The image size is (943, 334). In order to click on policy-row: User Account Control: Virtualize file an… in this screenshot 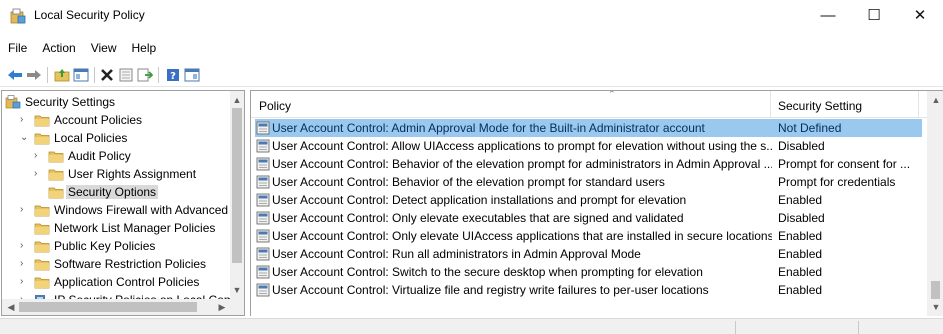, I will do `click(588, 290)`.